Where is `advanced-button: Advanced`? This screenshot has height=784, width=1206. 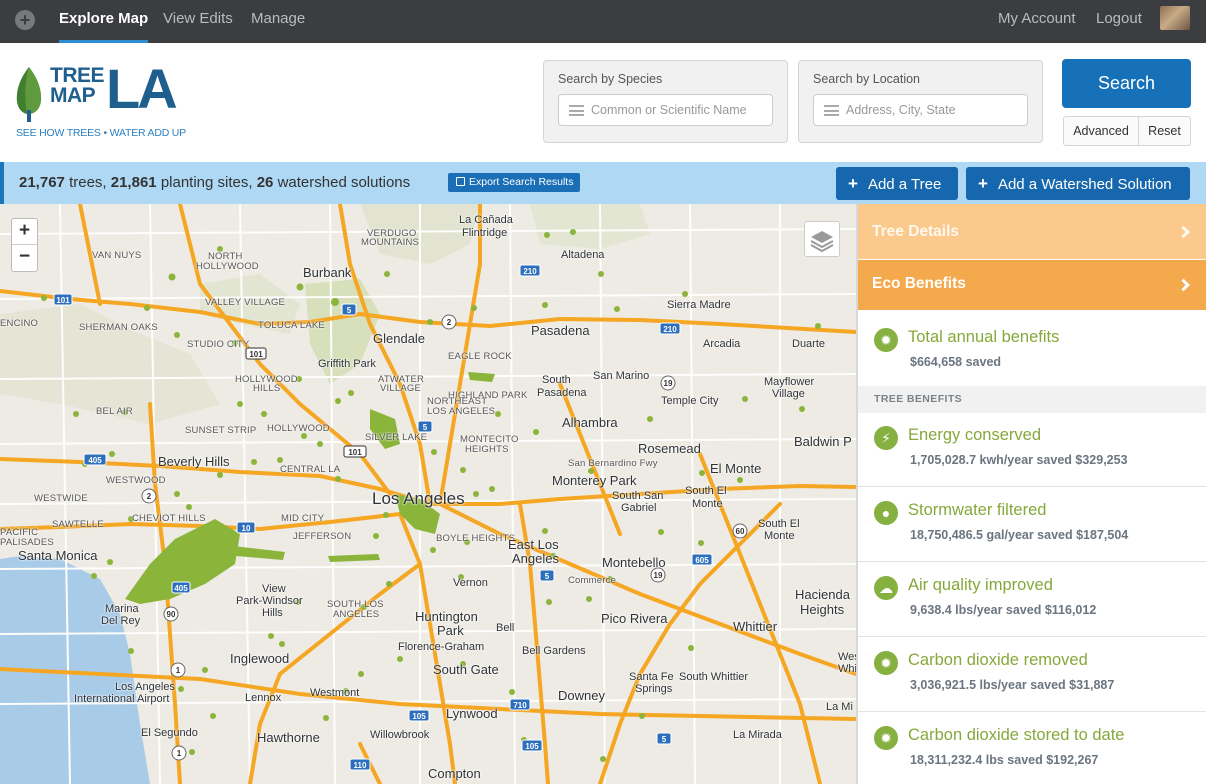
advanced-button: Advanced is located at coordinates (1101, 131).